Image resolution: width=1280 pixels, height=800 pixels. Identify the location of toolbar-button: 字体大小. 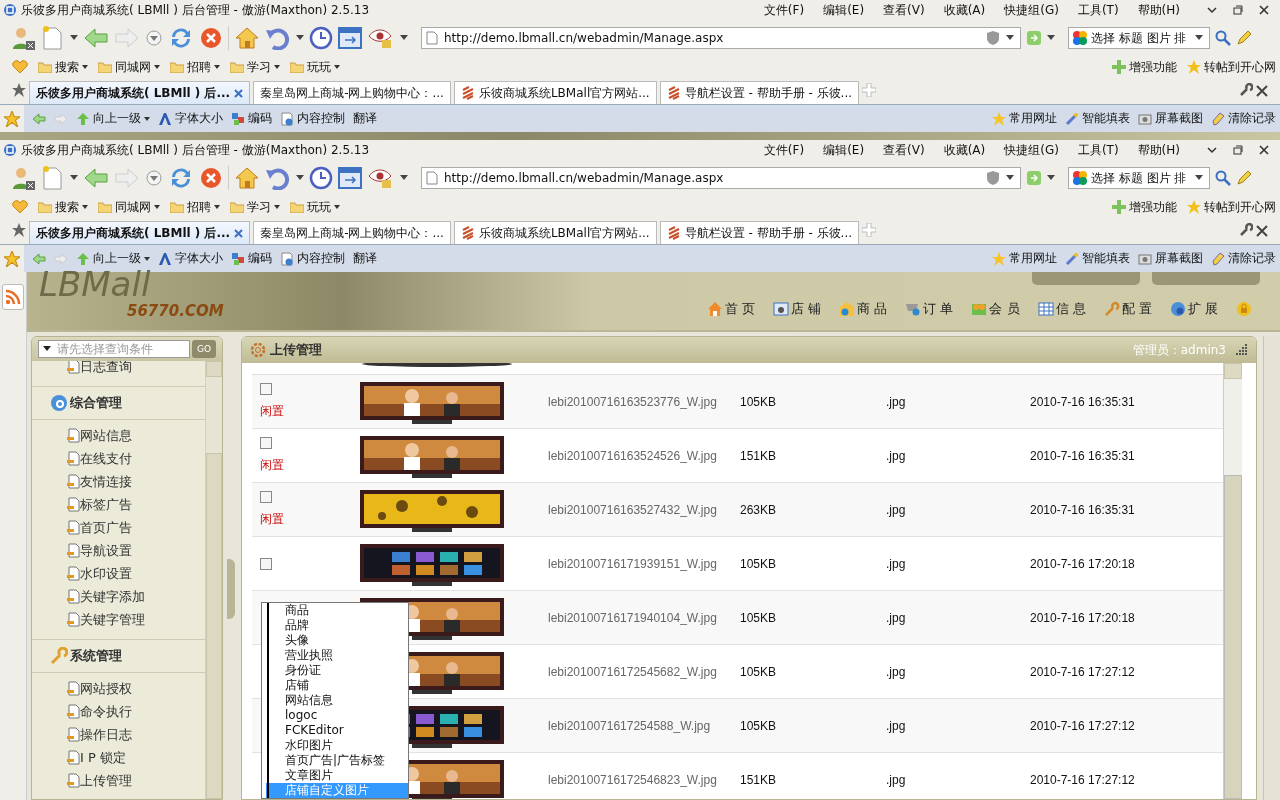
(190, 118).